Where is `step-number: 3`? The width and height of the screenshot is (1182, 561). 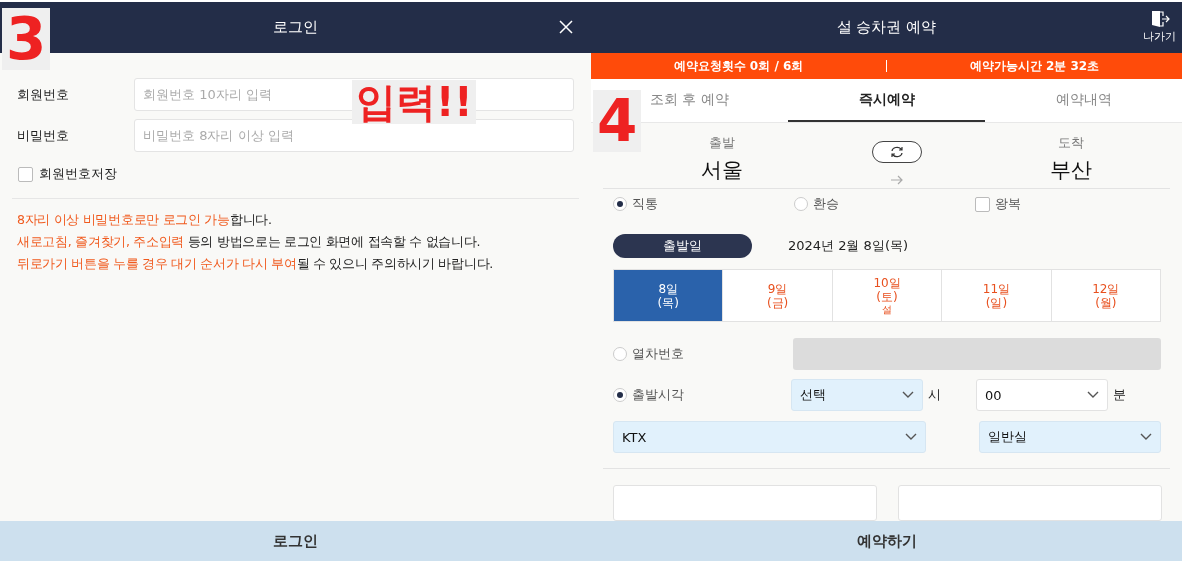
step-number: 3 is located at coordinates (26, 39).